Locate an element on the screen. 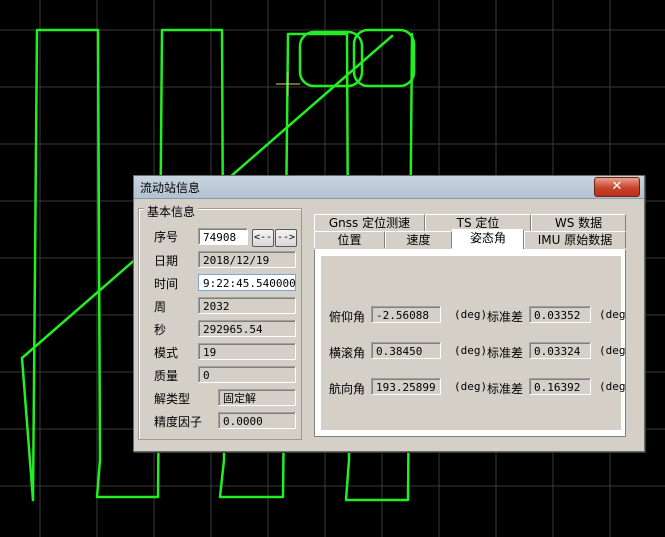  basic-info-title: 基本信息 is located at coordinates (171, 211).